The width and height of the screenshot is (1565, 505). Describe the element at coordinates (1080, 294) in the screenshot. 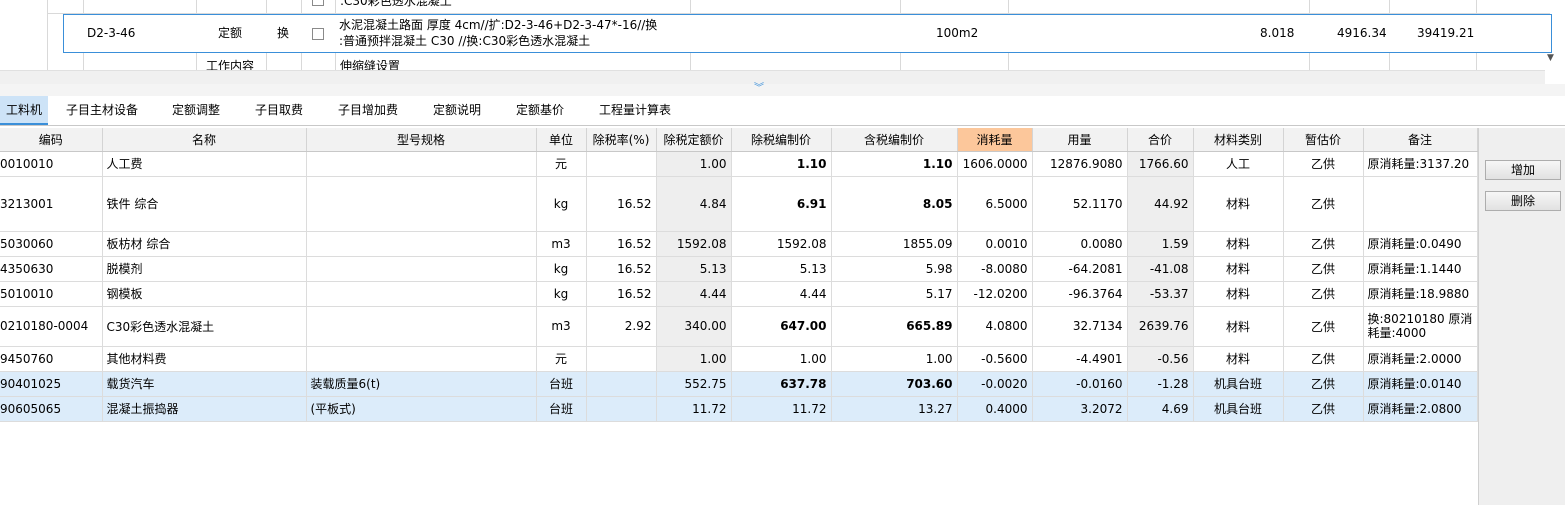

I see `cell-usage: -96.3764` at that location.